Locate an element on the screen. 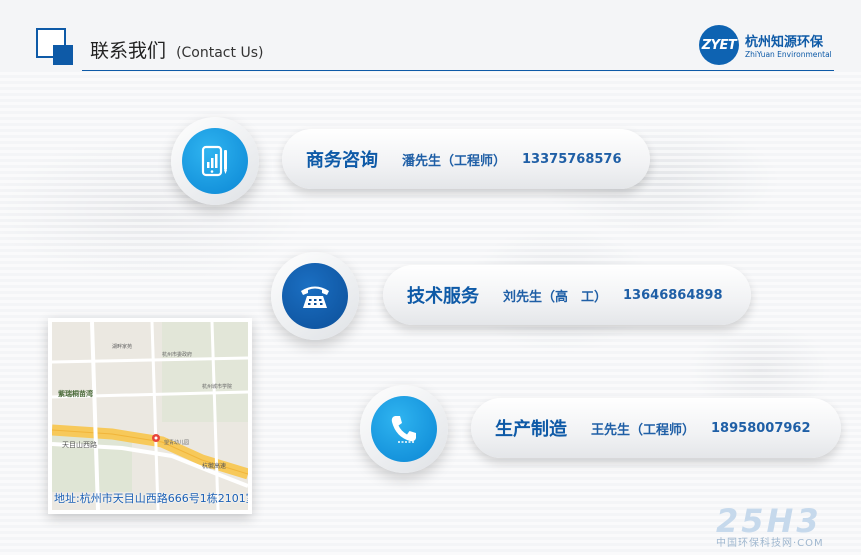 The image size is (861, 555). map-label-poi1: 湖畔家苑 is located at coordinates (122, 346).